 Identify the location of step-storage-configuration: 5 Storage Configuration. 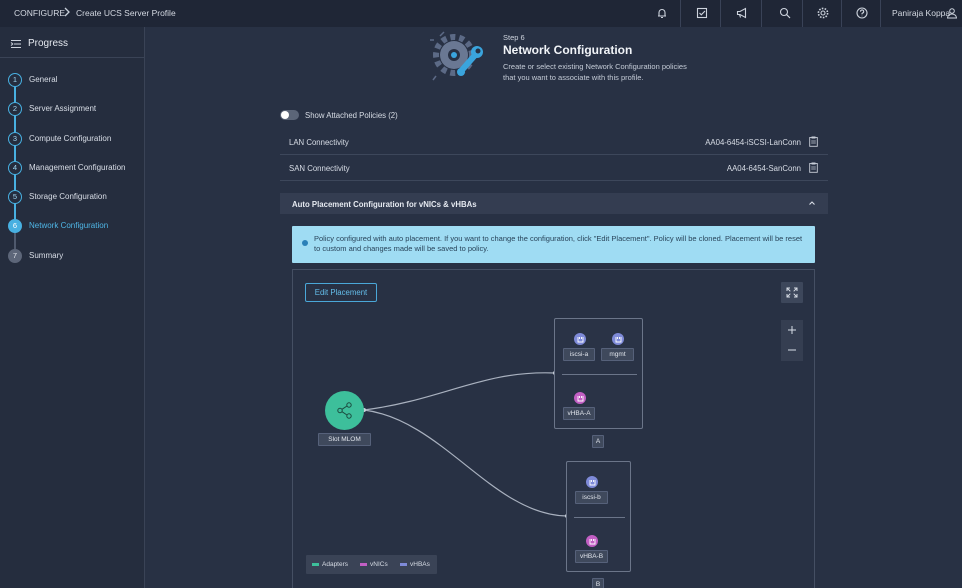
(75, 197).